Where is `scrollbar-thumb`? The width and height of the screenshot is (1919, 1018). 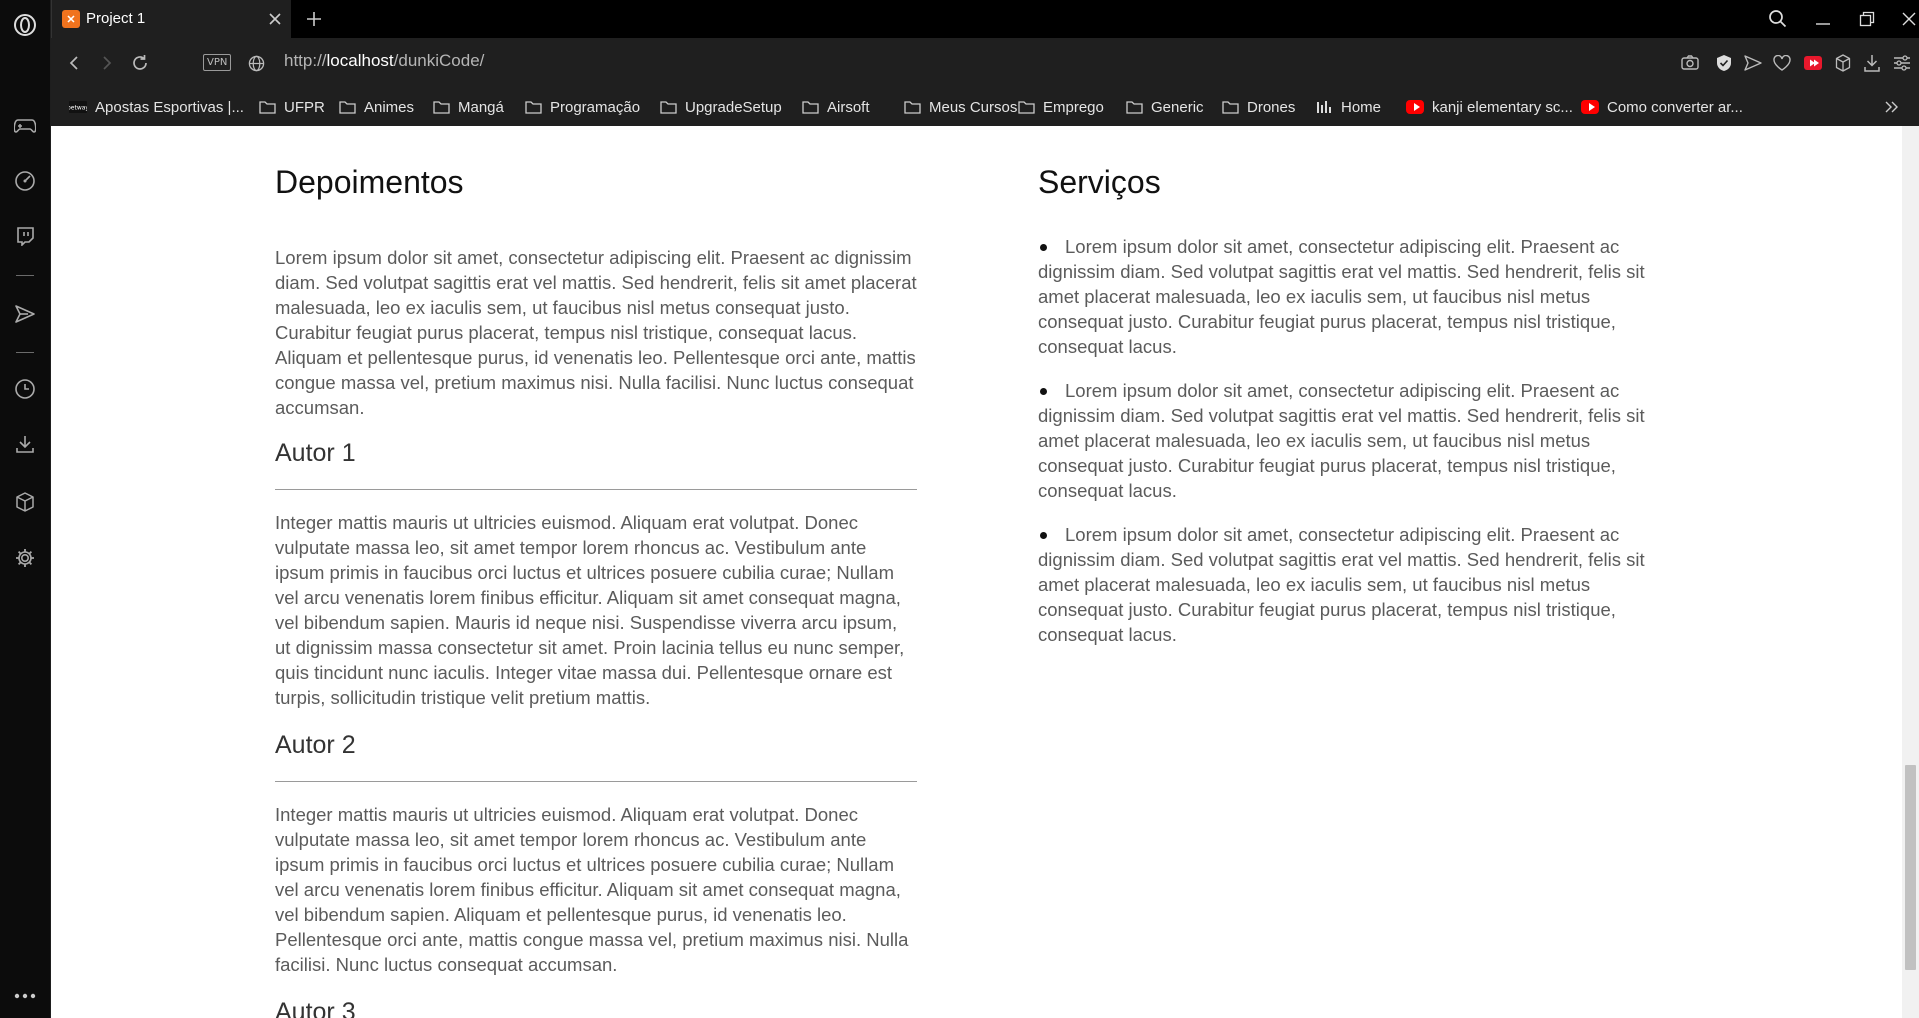
scrollbar-thumb is located at coordinates (1910, 867).